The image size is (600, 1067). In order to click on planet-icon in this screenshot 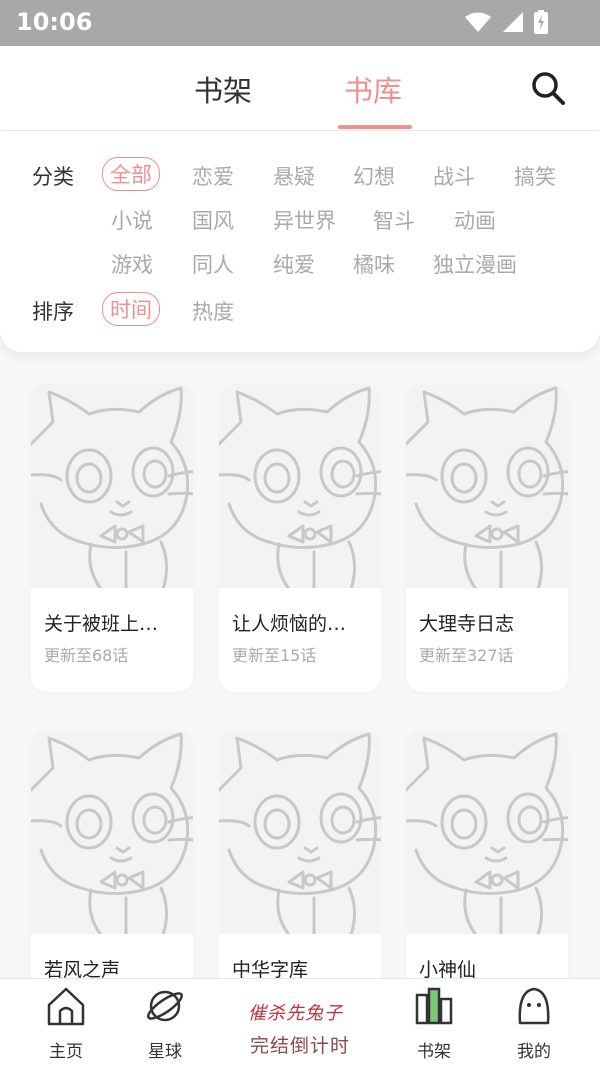, I will do `click(165, 1006)`.